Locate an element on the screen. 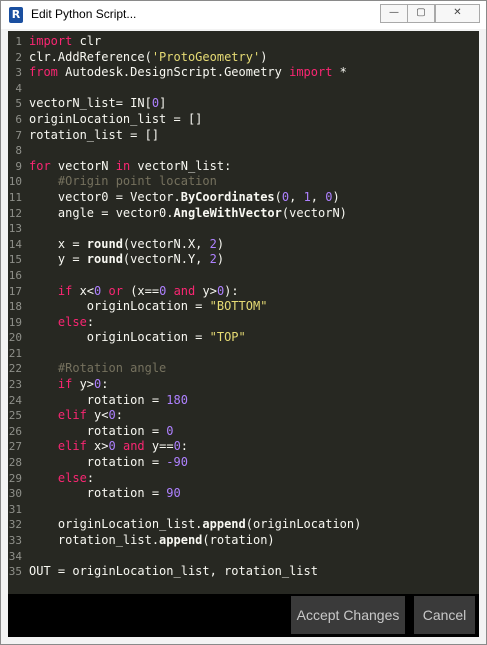 This screenshot has width=487, height=645. line-number: 15 is located at coordinates (15, 260).